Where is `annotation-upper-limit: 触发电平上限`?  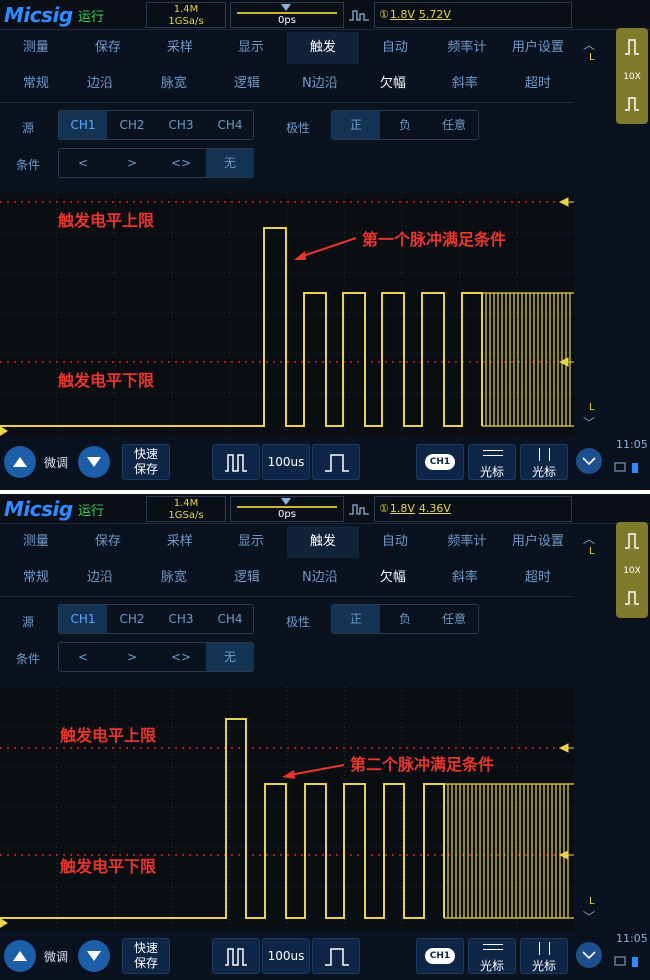
annotation-upper-limit: 触发电平上限 is located at coordinates (106, 220).